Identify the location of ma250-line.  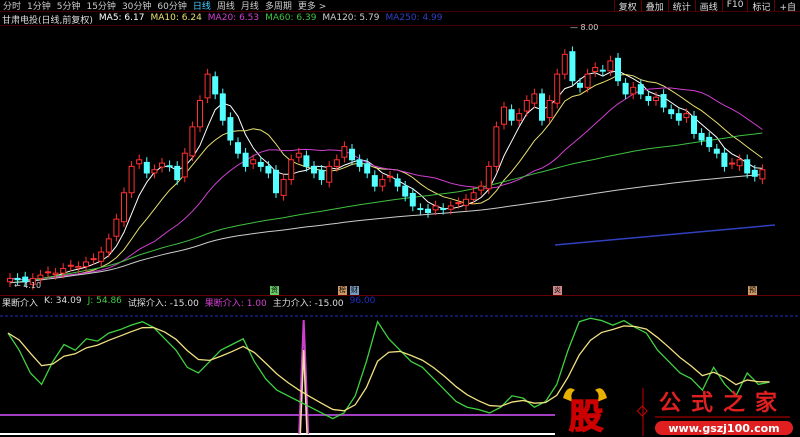
(665, 235).